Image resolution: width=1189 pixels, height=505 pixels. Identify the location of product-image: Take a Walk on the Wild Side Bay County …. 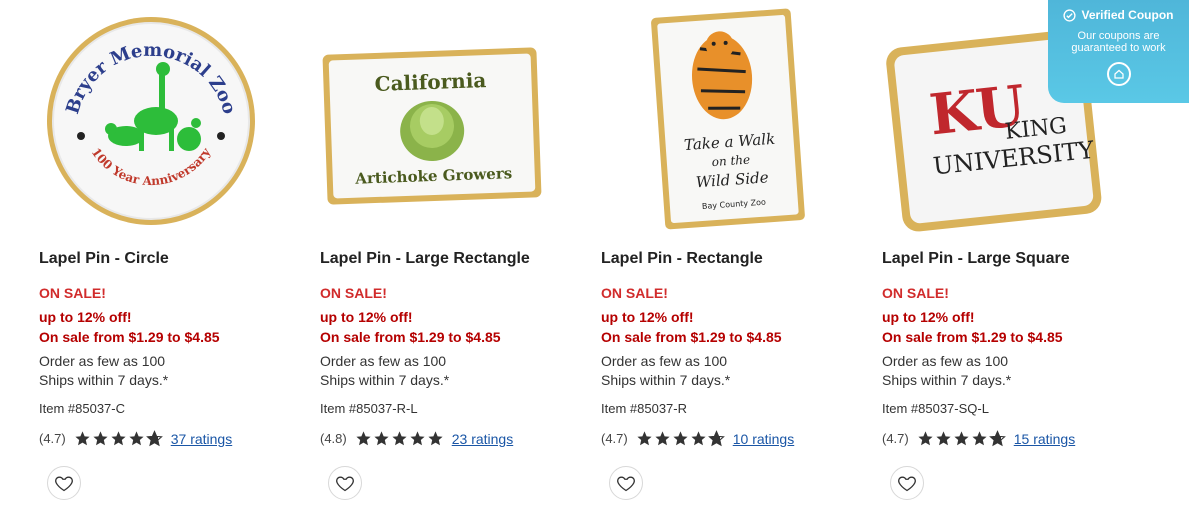
(713, 120).